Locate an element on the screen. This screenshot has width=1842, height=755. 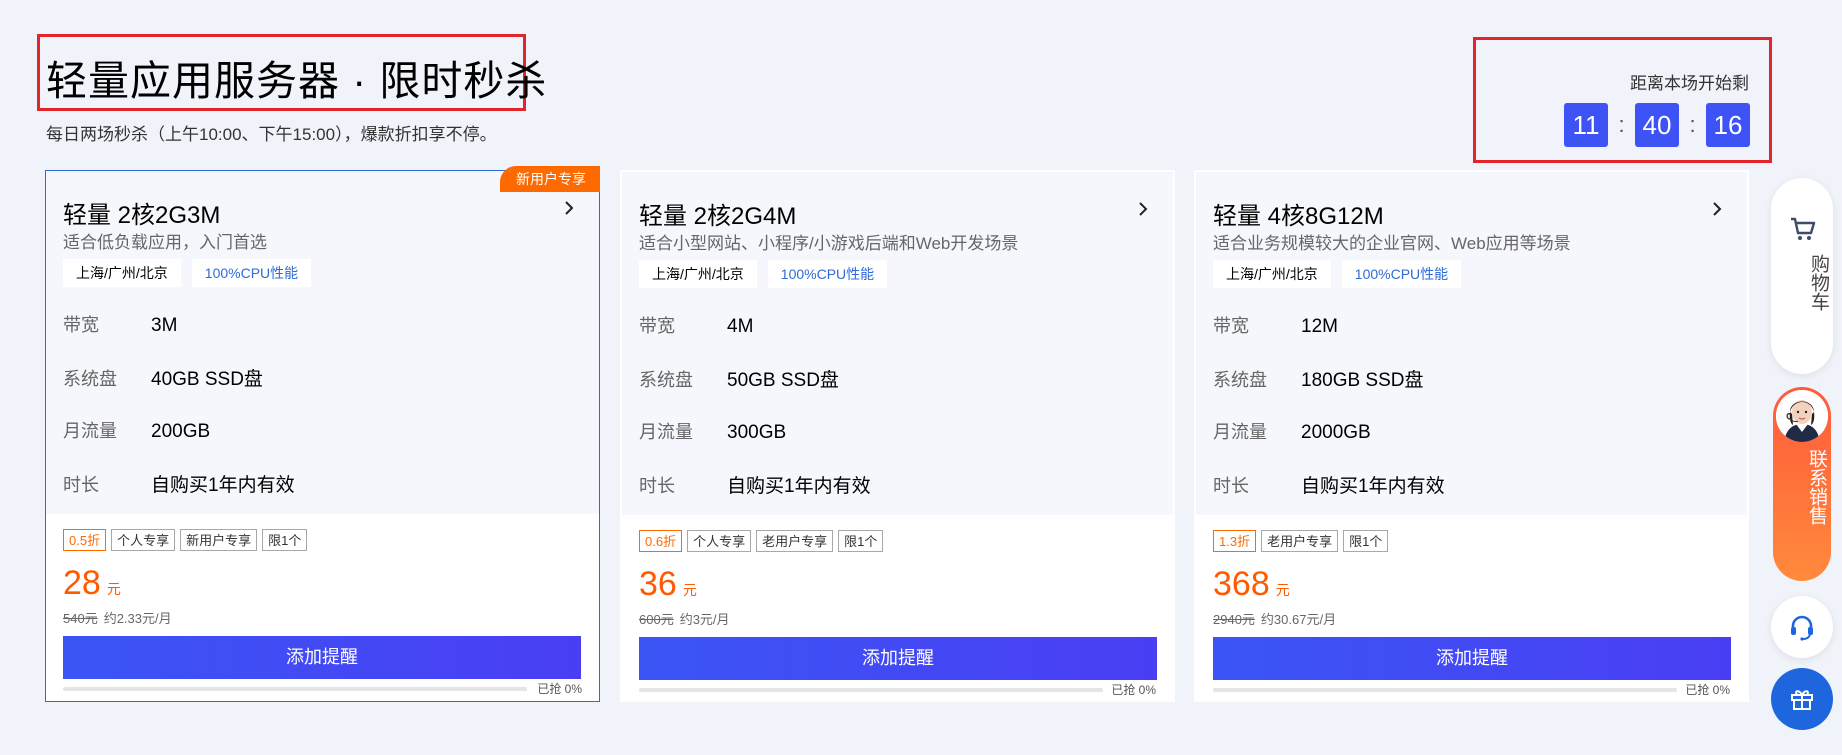
price-detail: 540元 约2.33元/月 is located at coordinates (117, 617).